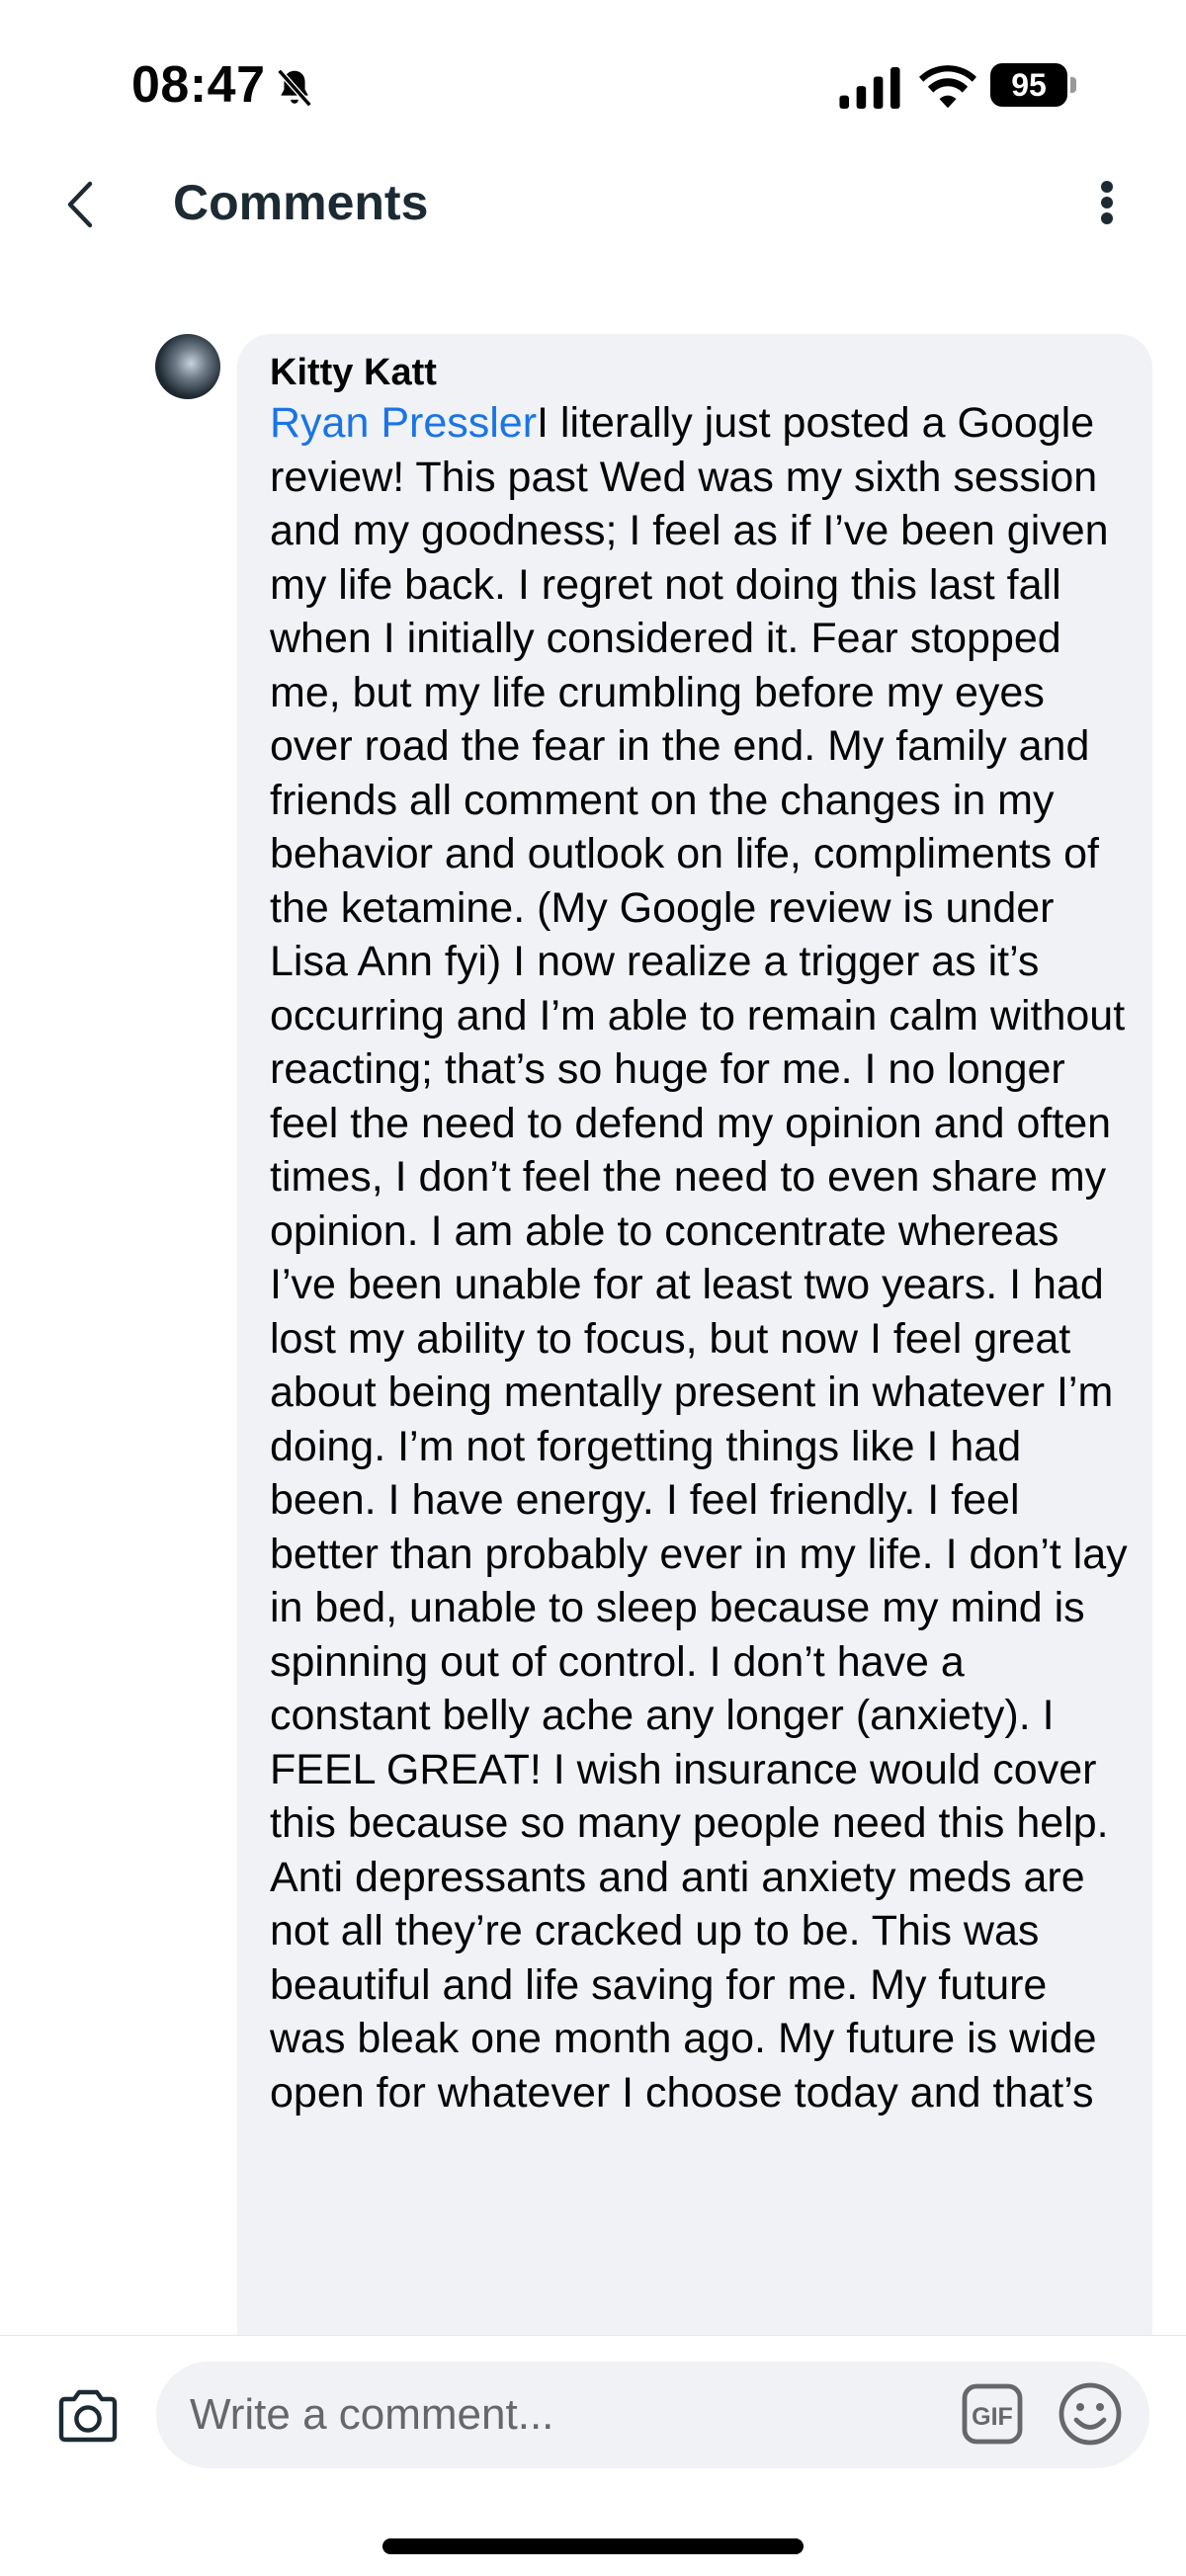 This screenshot has height=2576, width=1186. Describe the element at coordinates (869, 88) in the screenshot. I see `cellular-signal-icon` at that location.